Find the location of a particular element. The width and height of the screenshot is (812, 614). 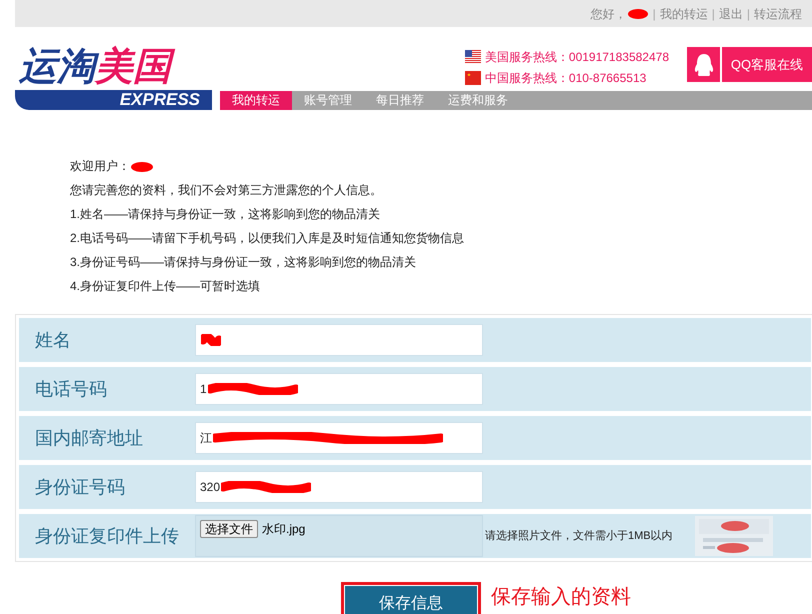

nav-tab: 每日推荐 is located at coordinates (400, 100).